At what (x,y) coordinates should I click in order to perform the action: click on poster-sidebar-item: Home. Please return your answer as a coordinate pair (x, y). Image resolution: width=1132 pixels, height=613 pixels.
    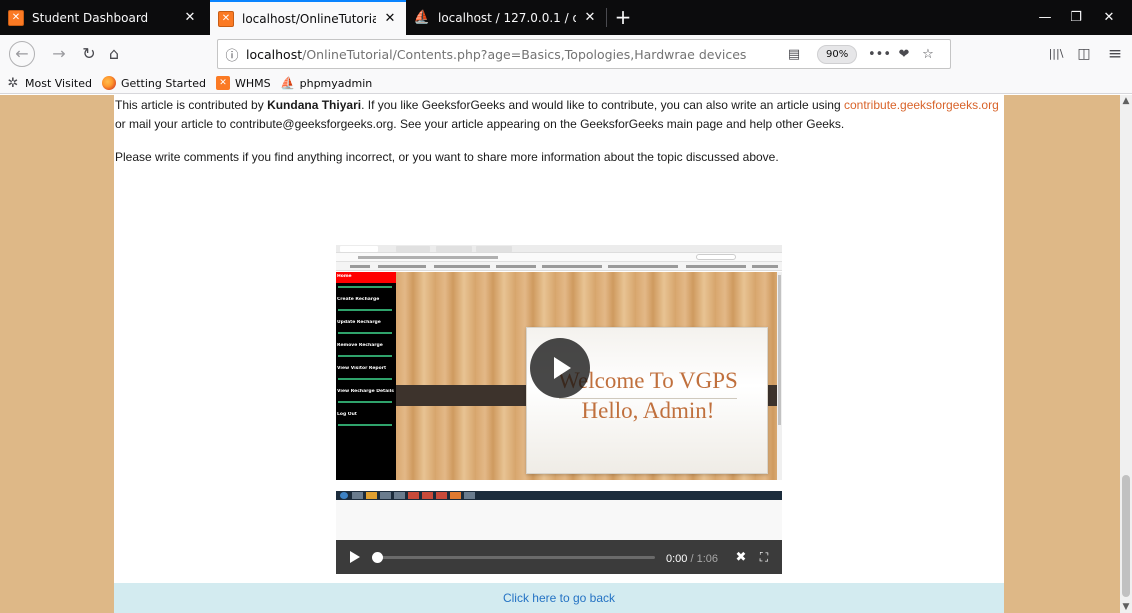
    Looking at the image, I should click on (344, 276).